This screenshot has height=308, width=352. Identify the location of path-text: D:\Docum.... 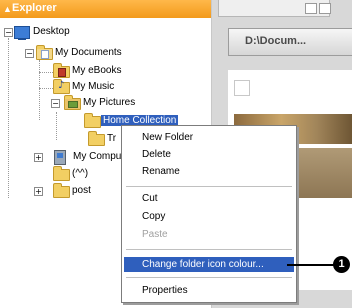
(276, 41).